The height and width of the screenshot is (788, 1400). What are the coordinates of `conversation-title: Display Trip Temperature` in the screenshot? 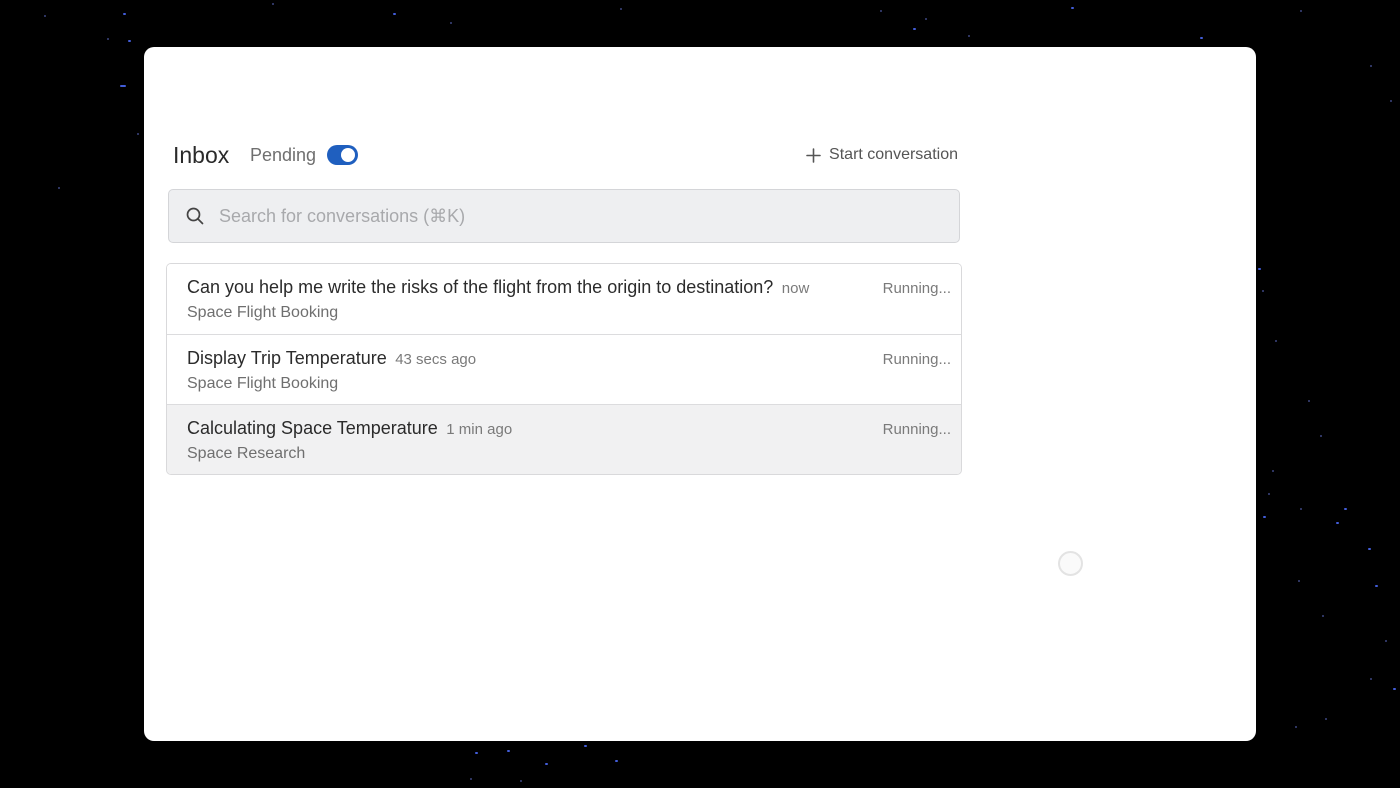 It's located at (287, 358).